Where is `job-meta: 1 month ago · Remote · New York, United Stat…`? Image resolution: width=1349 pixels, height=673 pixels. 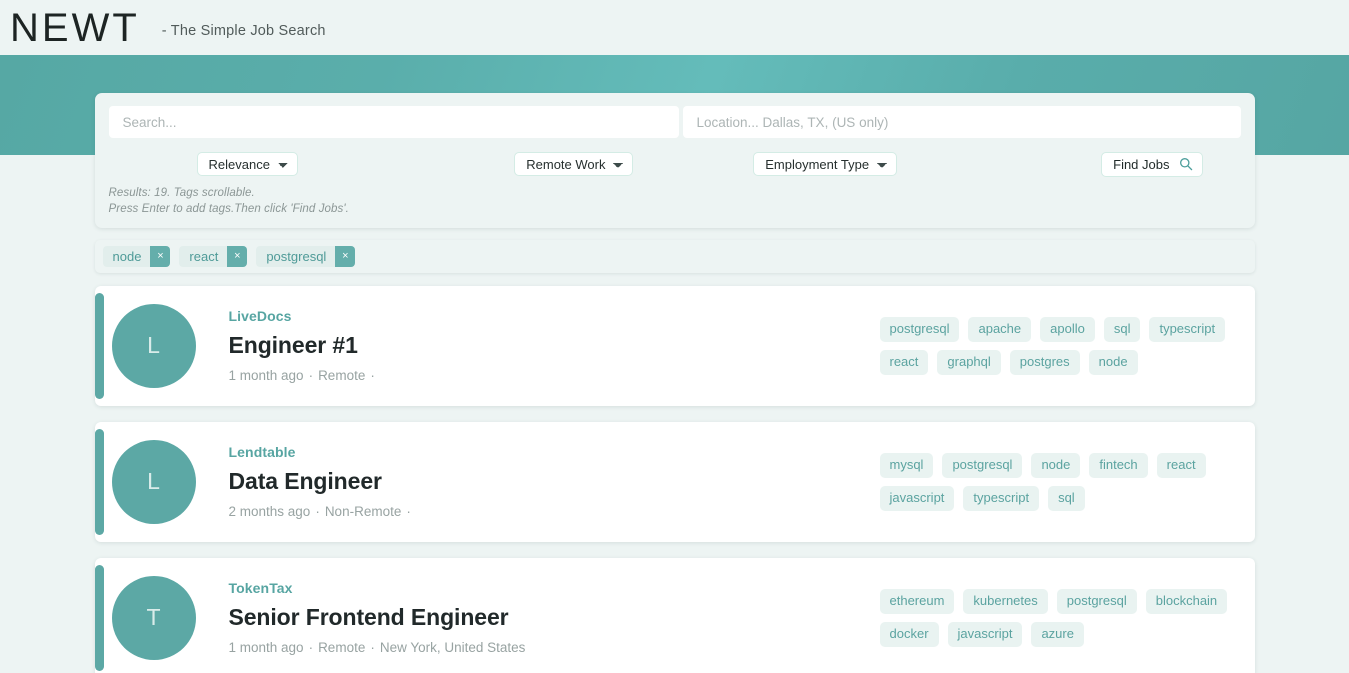
job-meta: 1 month ago · Remote · New York, United Stat… is located at coordinates (554, 647).